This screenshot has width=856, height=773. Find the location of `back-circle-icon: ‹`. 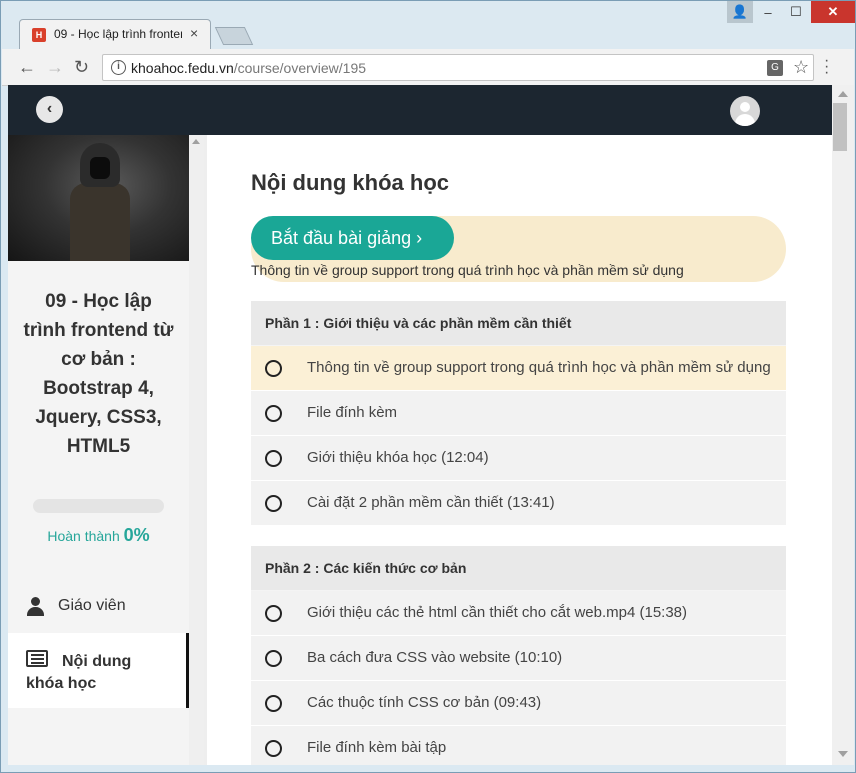

back-circle-icon: ‹ is located at coordinates (49, 109).